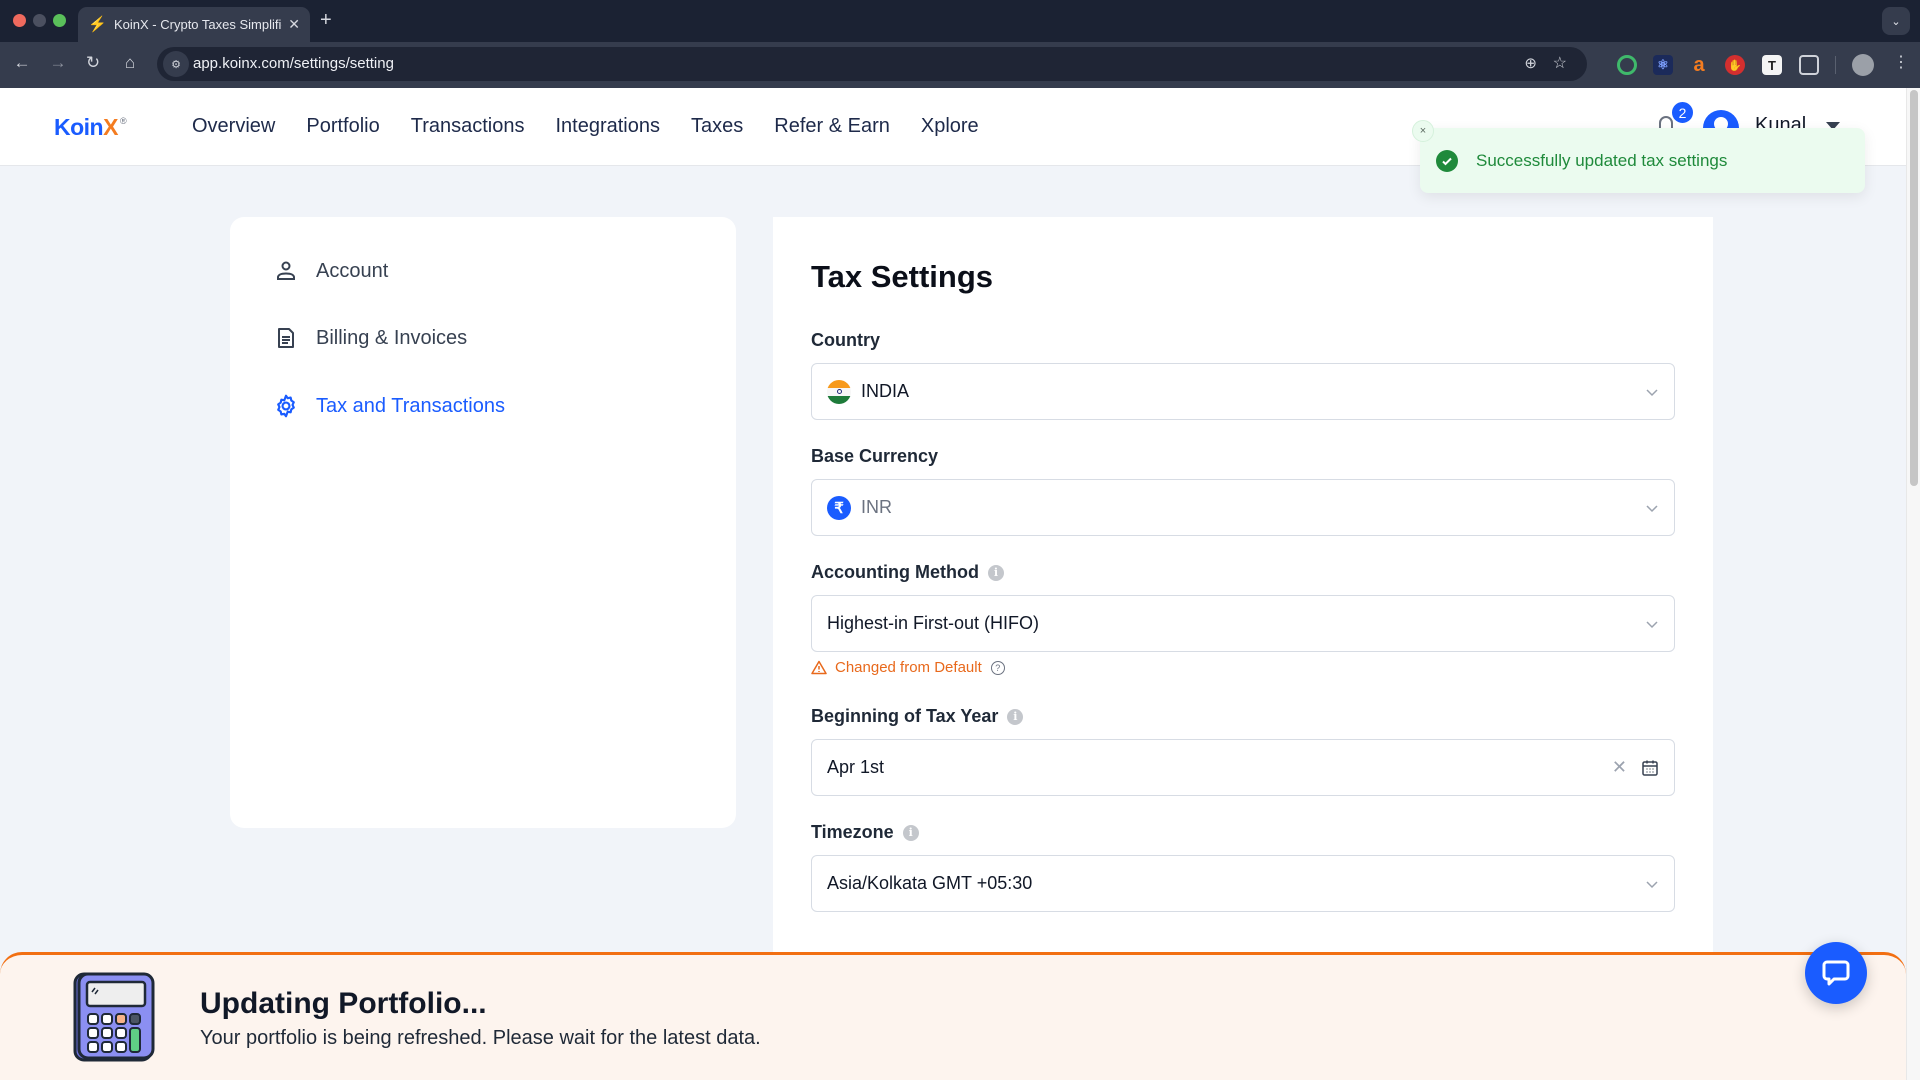 The image size is (1920, 1080). I want to click on sidebar-item-label: Account, so click(352, 270).